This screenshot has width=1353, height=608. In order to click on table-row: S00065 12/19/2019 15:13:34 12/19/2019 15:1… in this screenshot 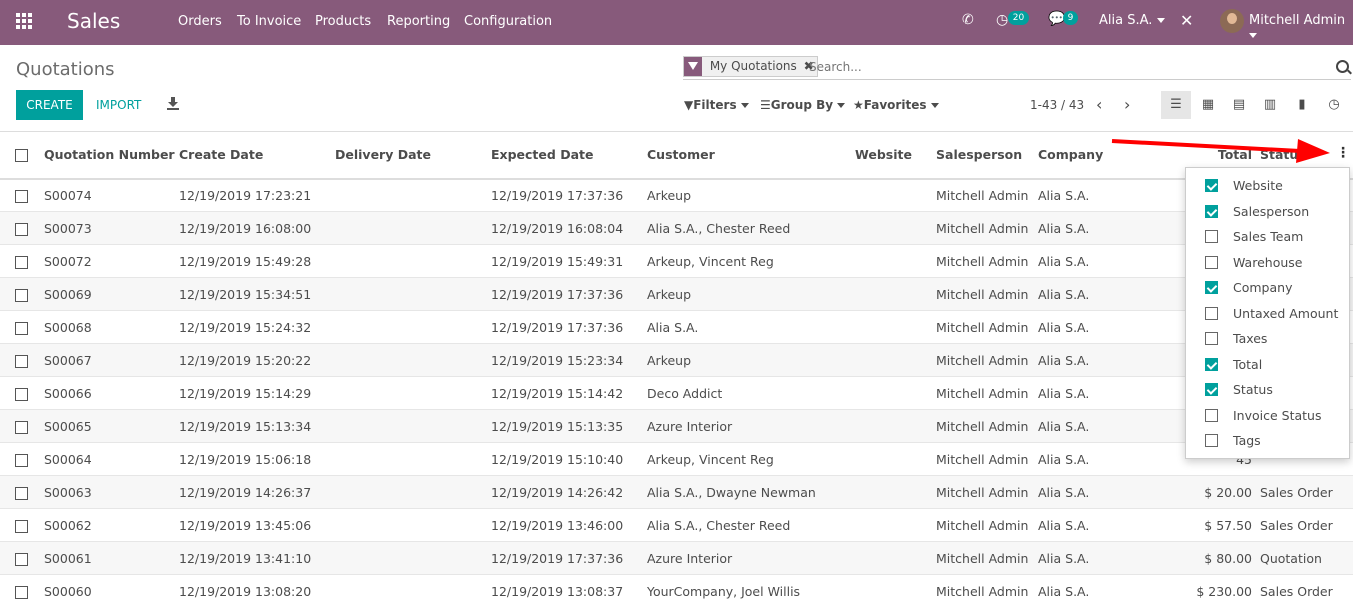, I will do `click(676, 426)`.